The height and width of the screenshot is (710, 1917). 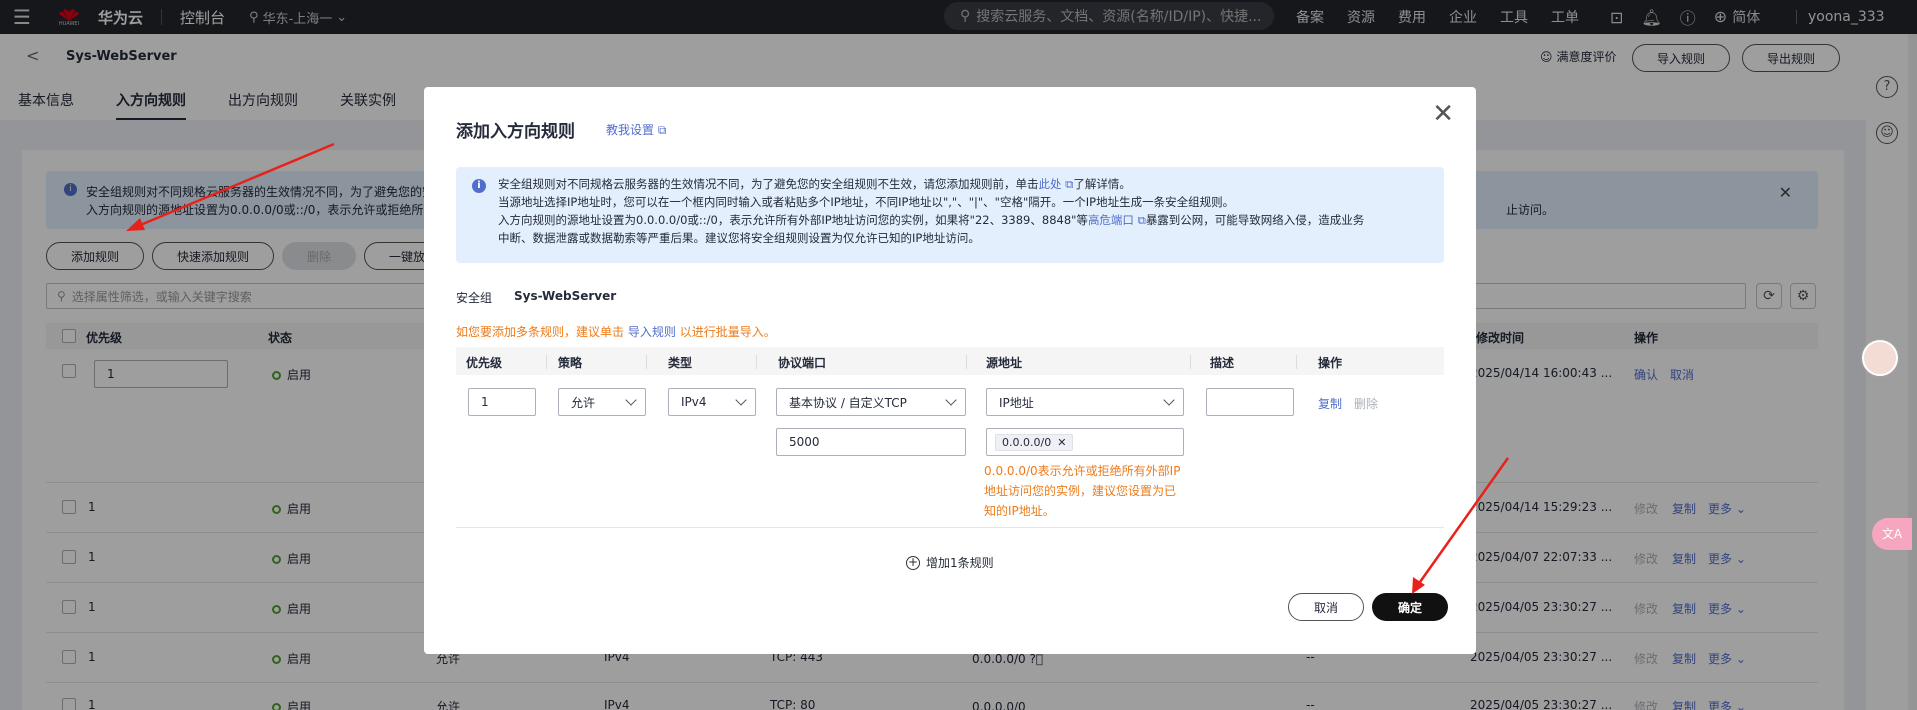 What do you see at coordinates (1410, 607) in the screenshot?
I see `confirm-button: 确定` at bounding box center [1410, 607].